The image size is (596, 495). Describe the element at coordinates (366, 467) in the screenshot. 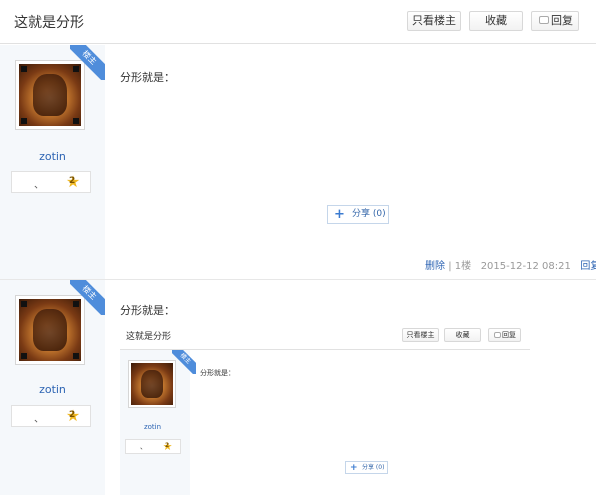

I see `nested-share-button: + 分享 (0)` at that location.